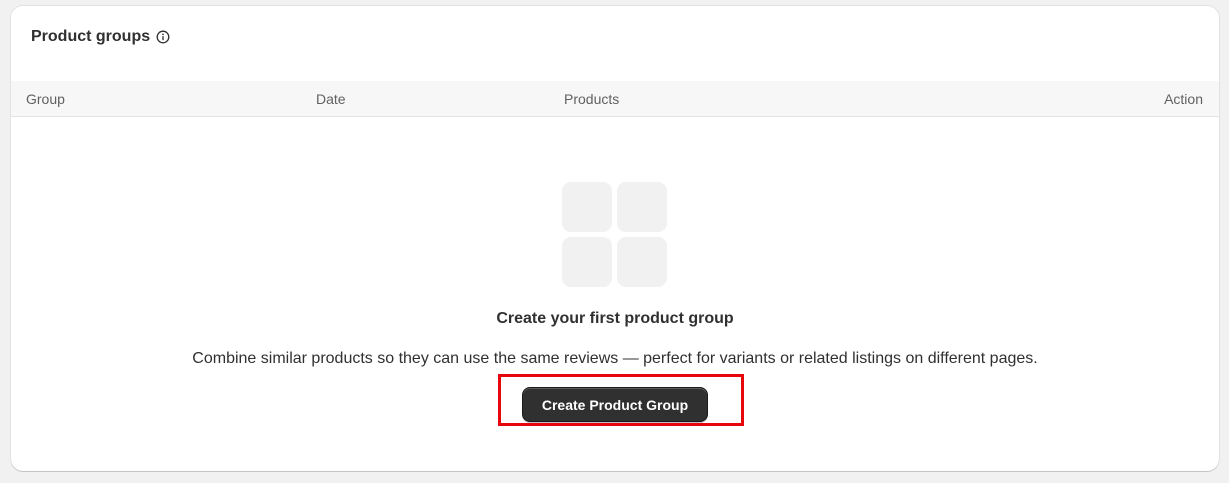  What do you see at coordinates (163, 37) in the screenshot?
I see `info-icon` at bounding box center [163, 37].